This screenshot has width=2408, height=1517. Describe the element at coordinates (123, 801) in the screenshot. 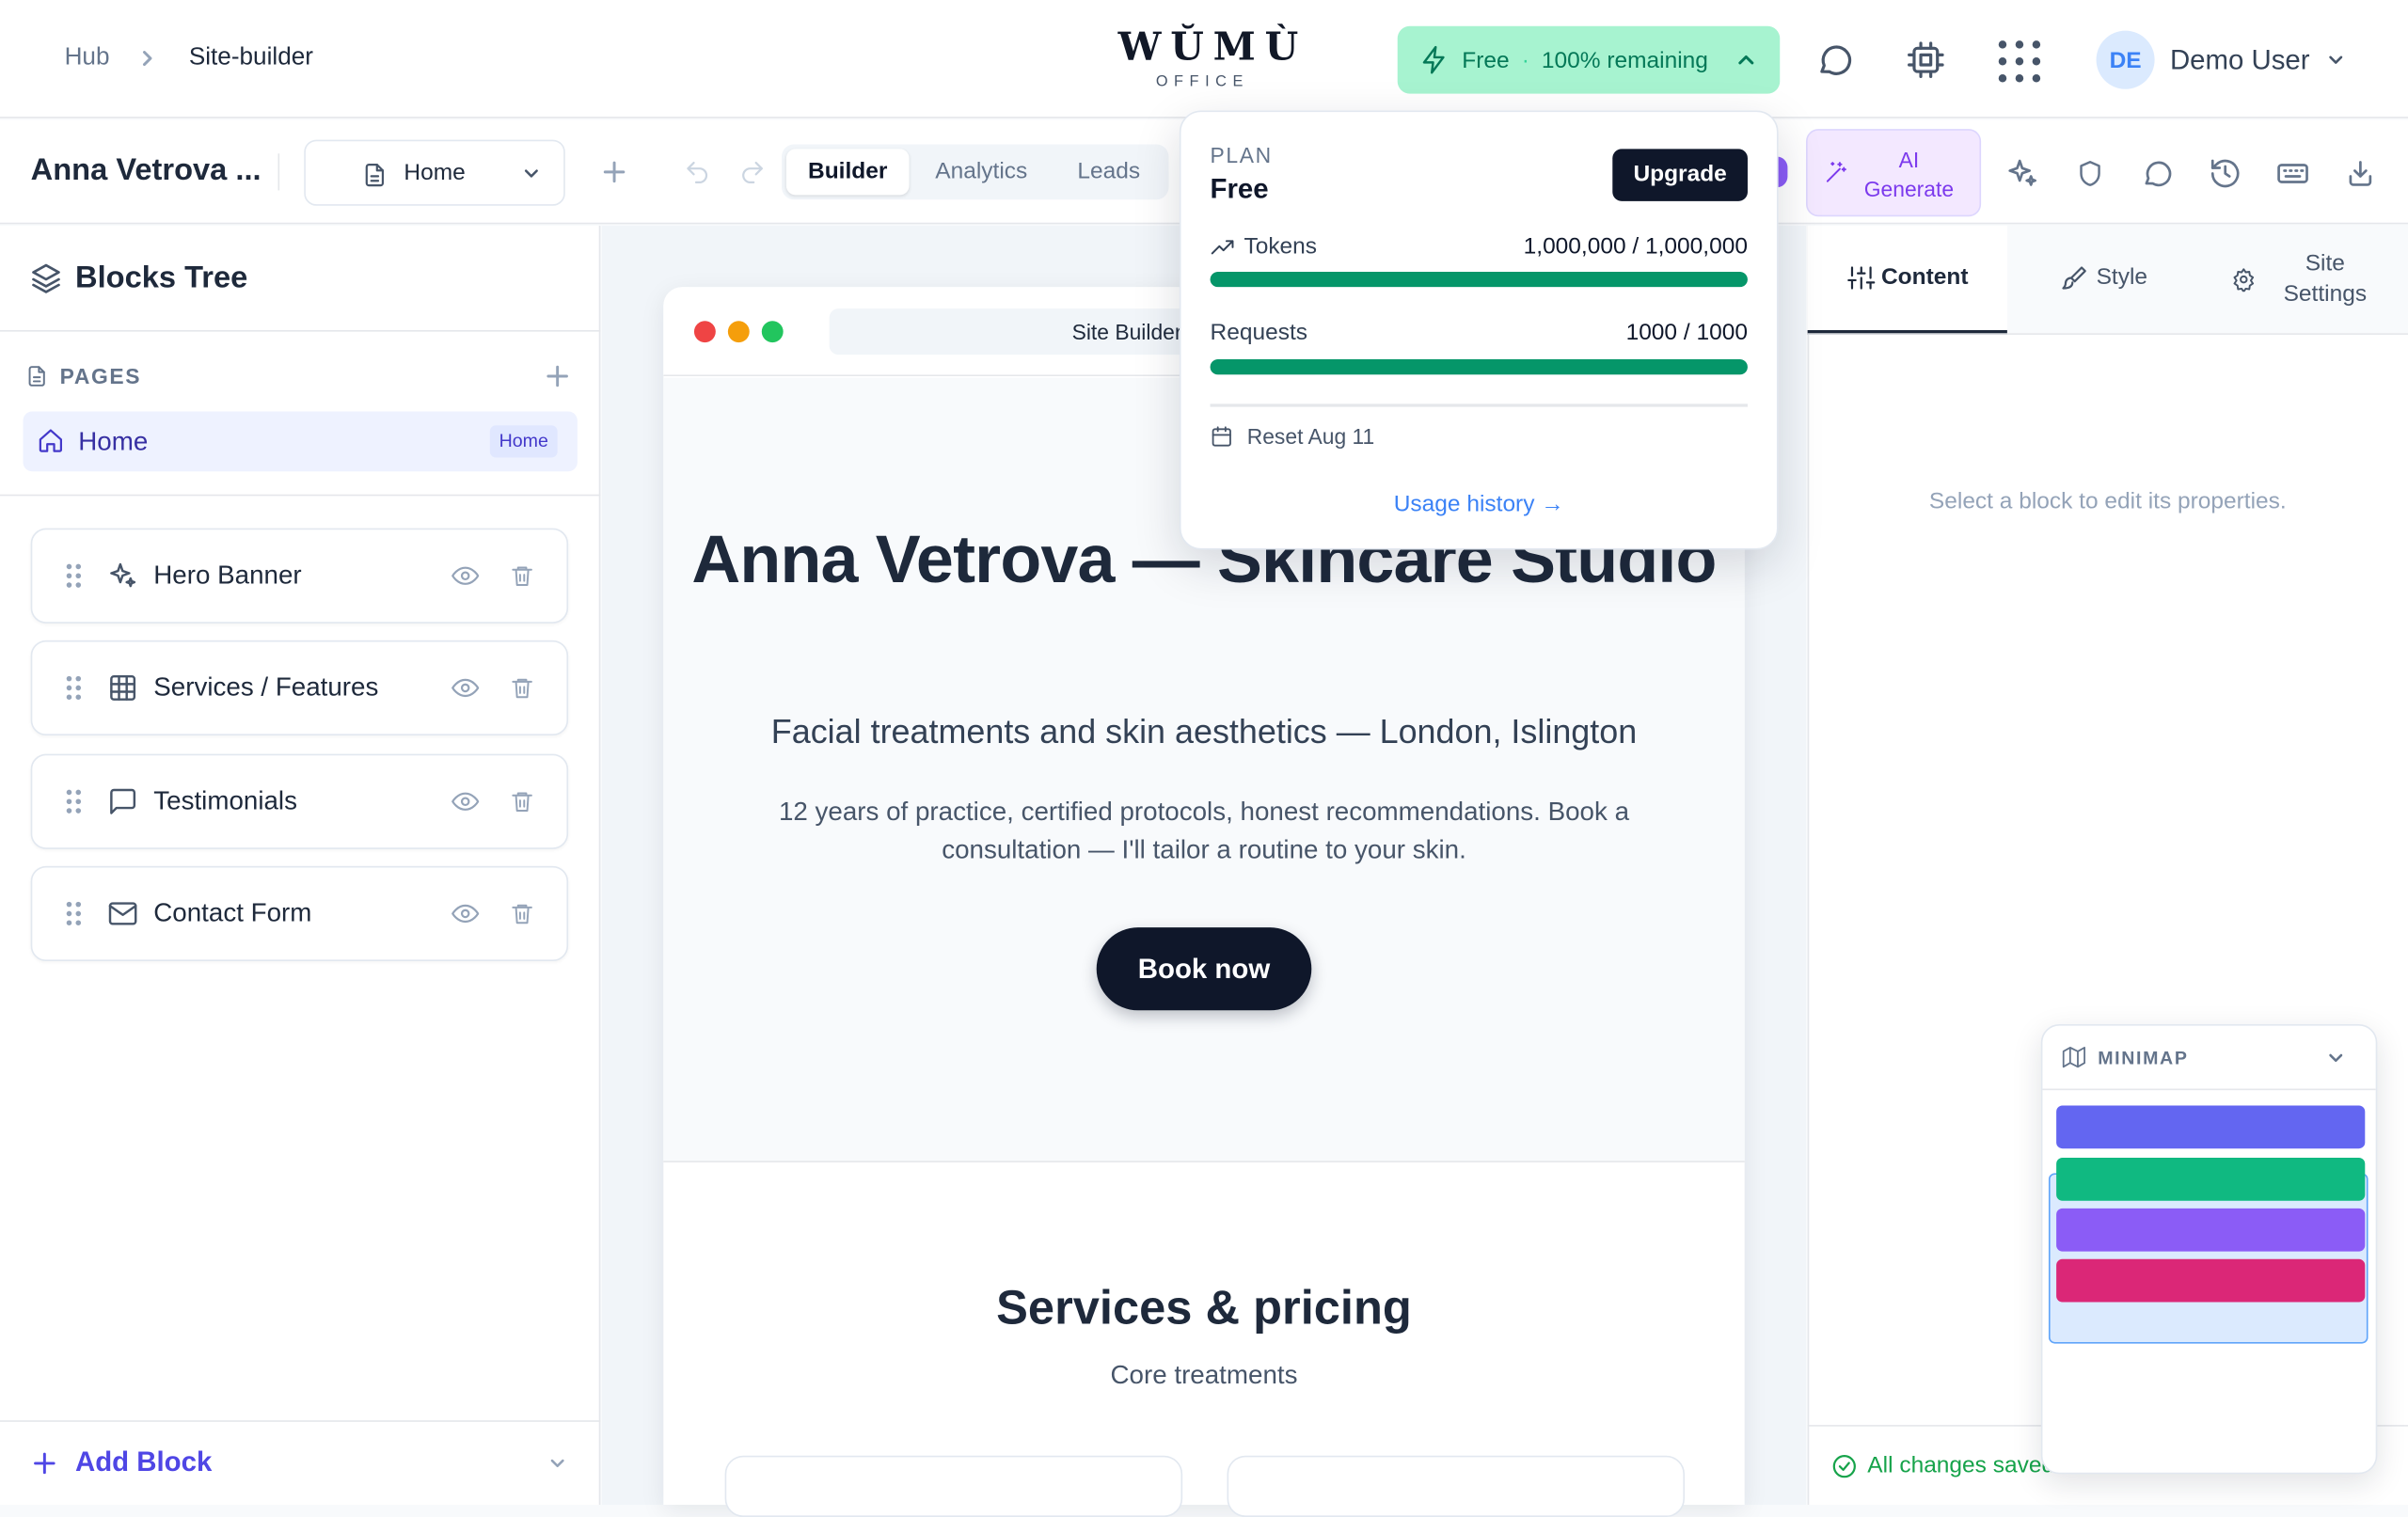

I see `message-icon` at that location.